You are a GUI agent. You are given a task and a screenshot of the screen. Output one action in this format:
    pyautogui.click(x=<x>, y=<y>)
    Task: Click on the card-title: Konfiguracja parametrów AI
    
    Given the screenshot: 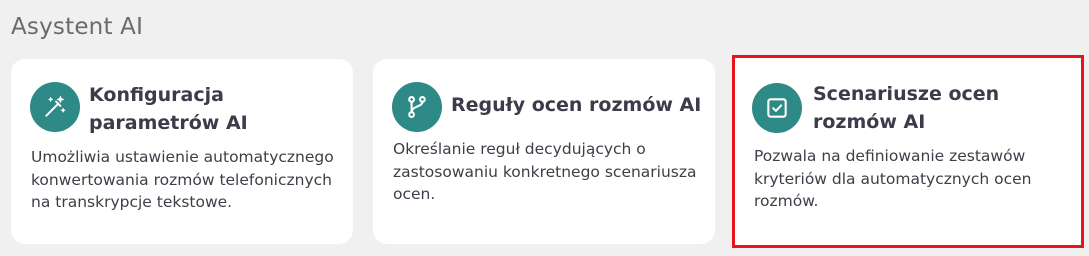 What is the action you would take?
    pyautogui.click(x=168, y=109)
    